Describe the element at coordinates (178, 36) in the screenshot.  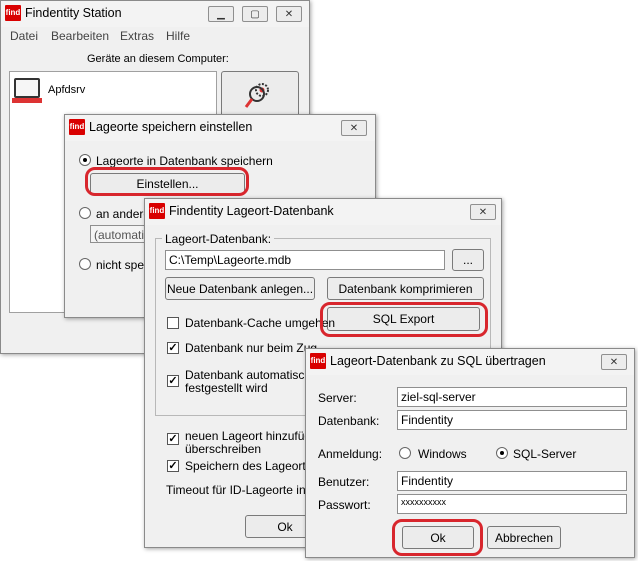
I see `menu-hilfe: Hilfe` at that location.